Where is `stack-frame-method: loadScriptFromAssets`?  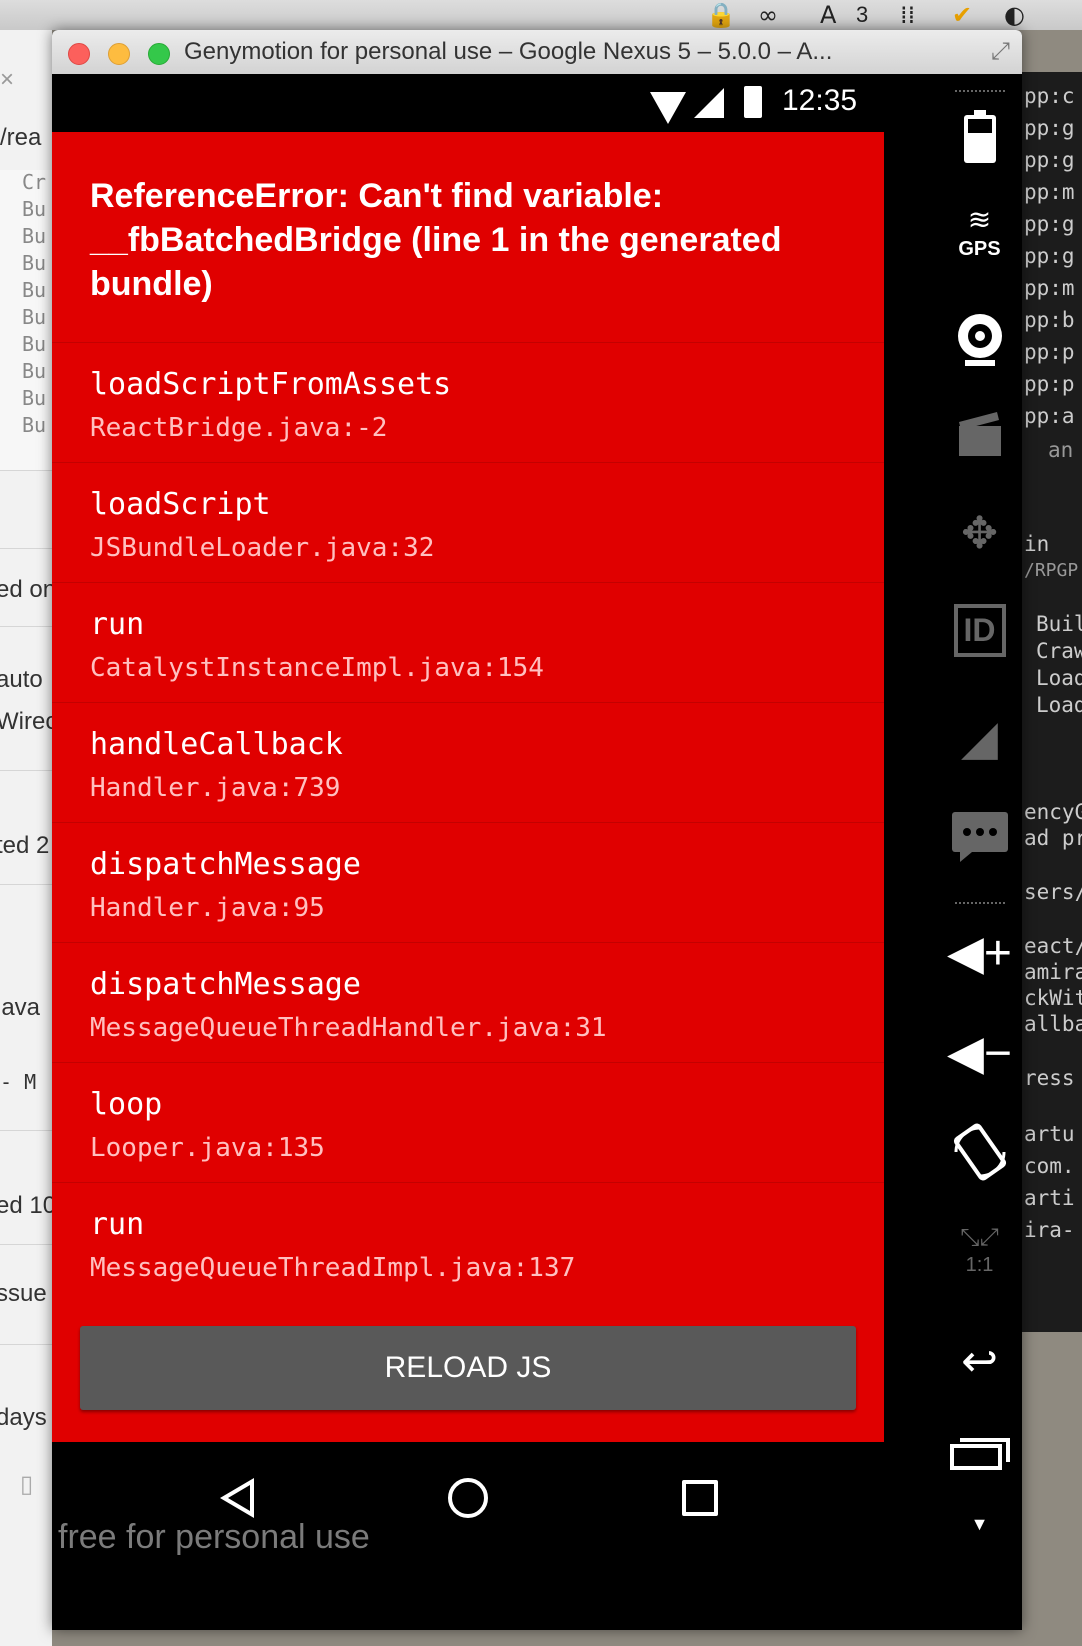
stack-frame-method: loadScriptFromAssets is located at coordinates (271, 384).